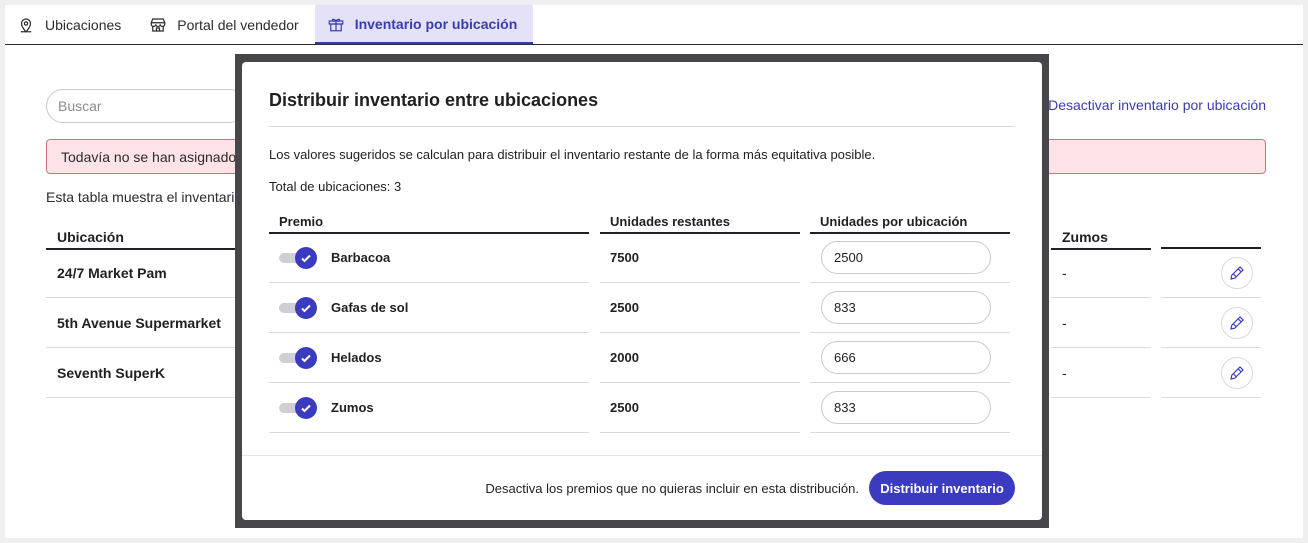  What do you see at coordinates (429, 408) in the screenshot?
I see `prize-cell: Zumos` at bounding box center [429, 408].